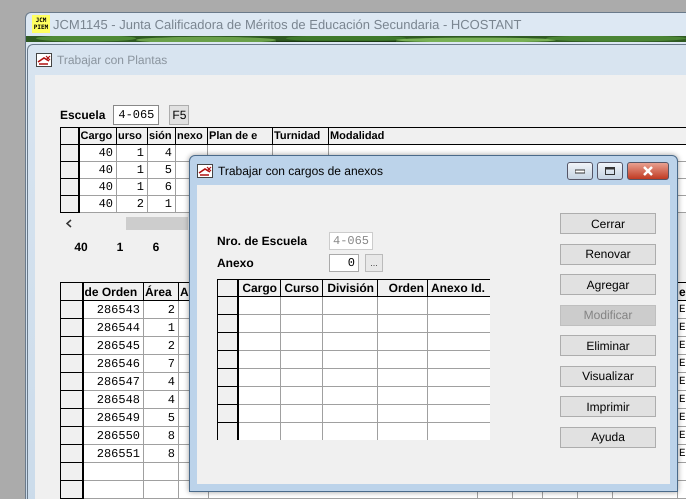 The width and height of the screenshot is (686, 499). What do you see at coordinates (132, 136) in the screenshot?
I see `column-header: urso` at bounding box center [132, 136].